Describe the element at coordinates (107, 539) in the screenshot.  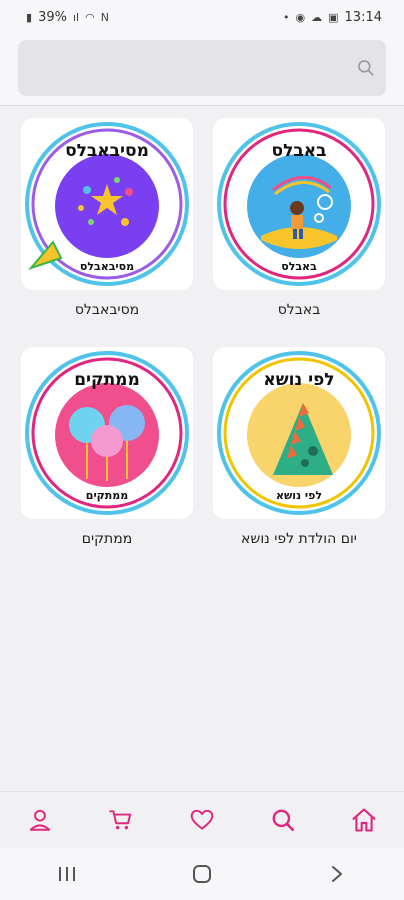
I see `category-label: ממתקים` at that location.